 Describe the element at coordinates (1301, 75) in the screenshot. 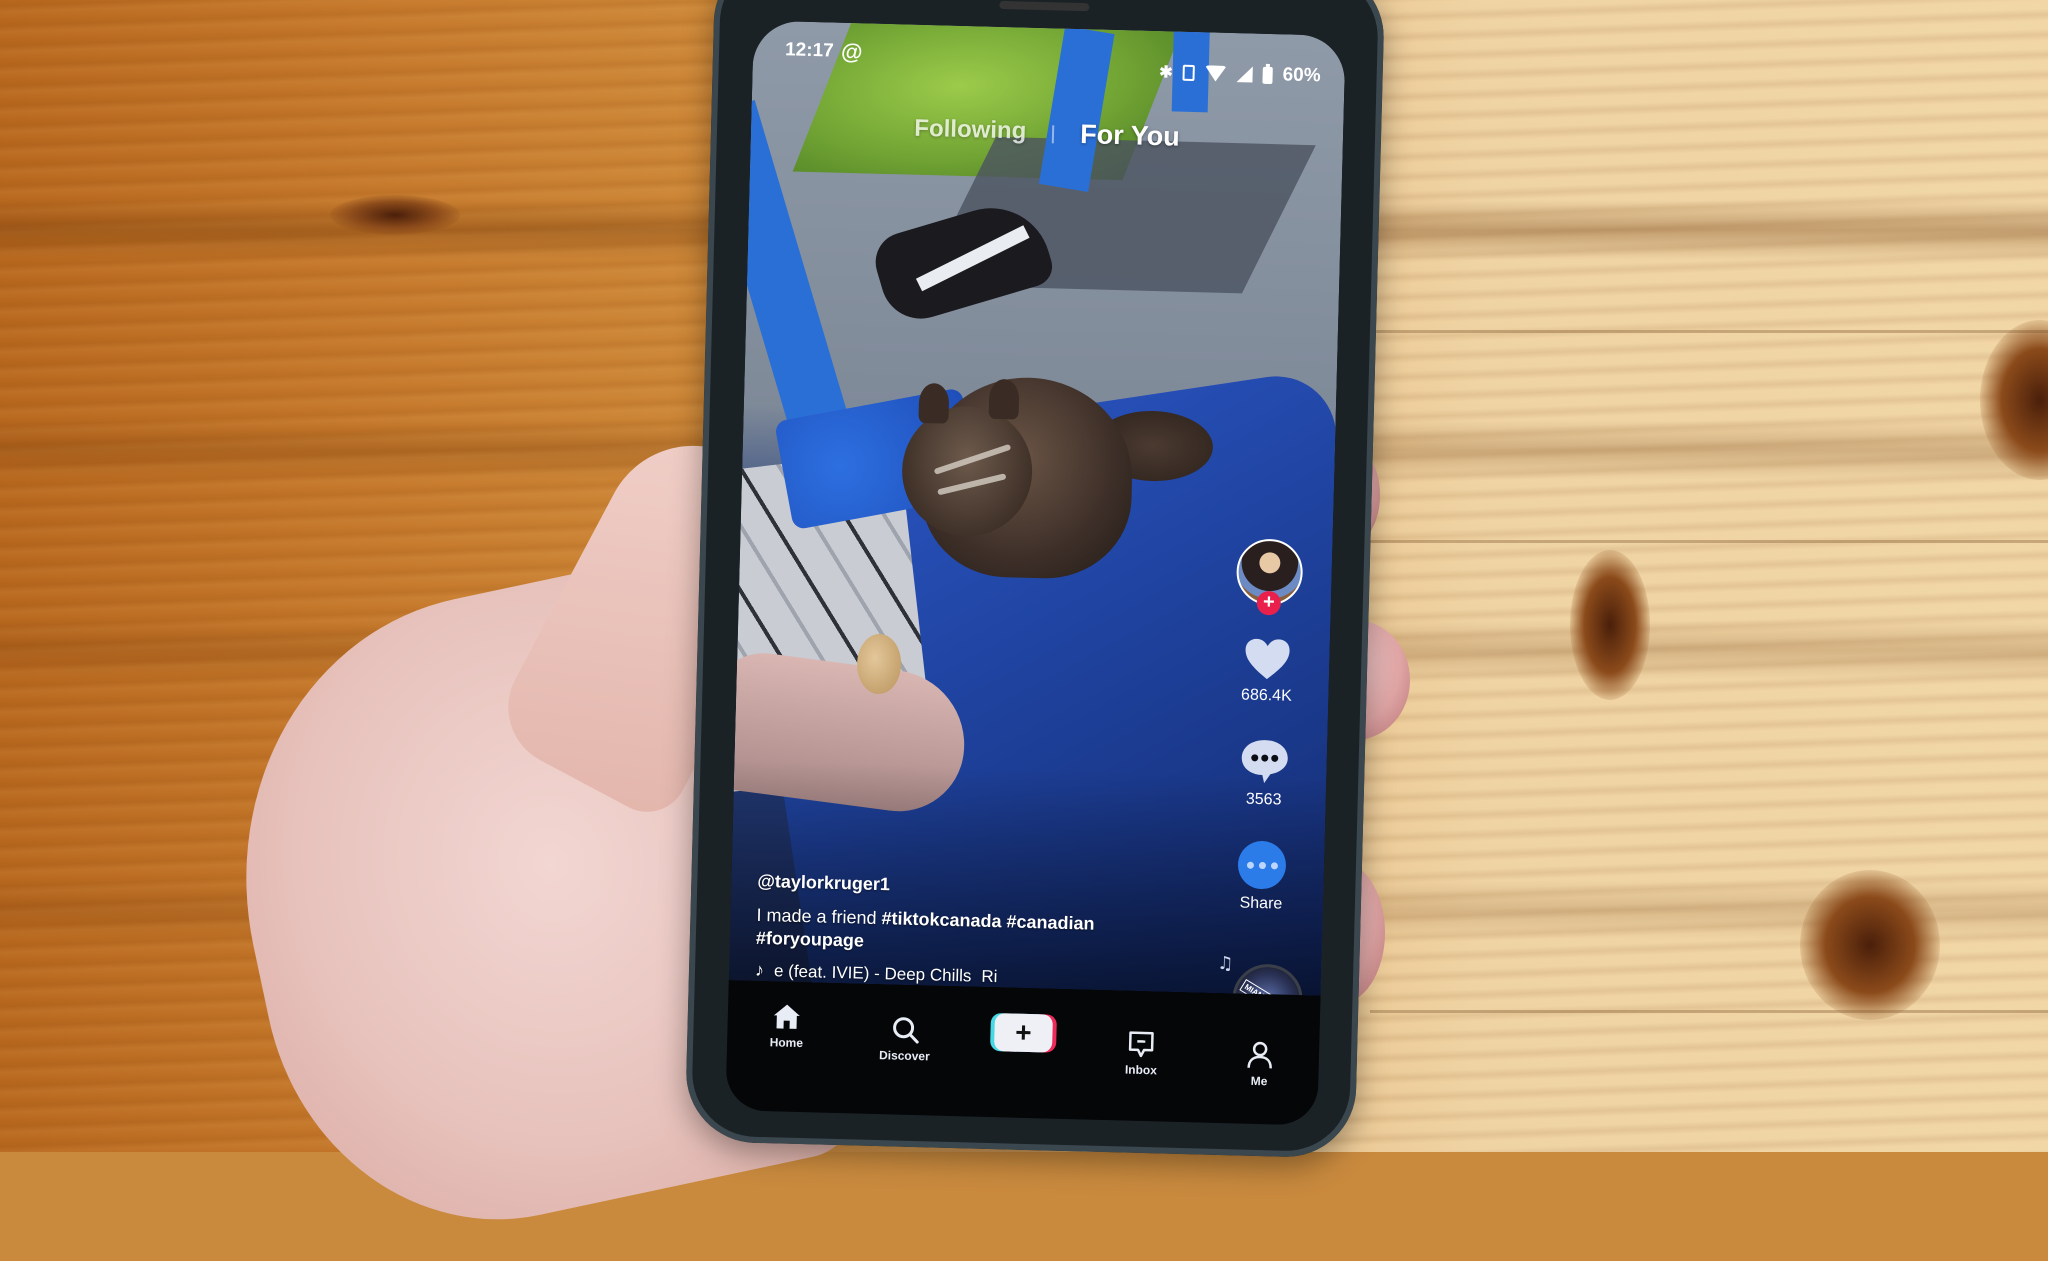

I see `battery-percent: 60%` at that location.